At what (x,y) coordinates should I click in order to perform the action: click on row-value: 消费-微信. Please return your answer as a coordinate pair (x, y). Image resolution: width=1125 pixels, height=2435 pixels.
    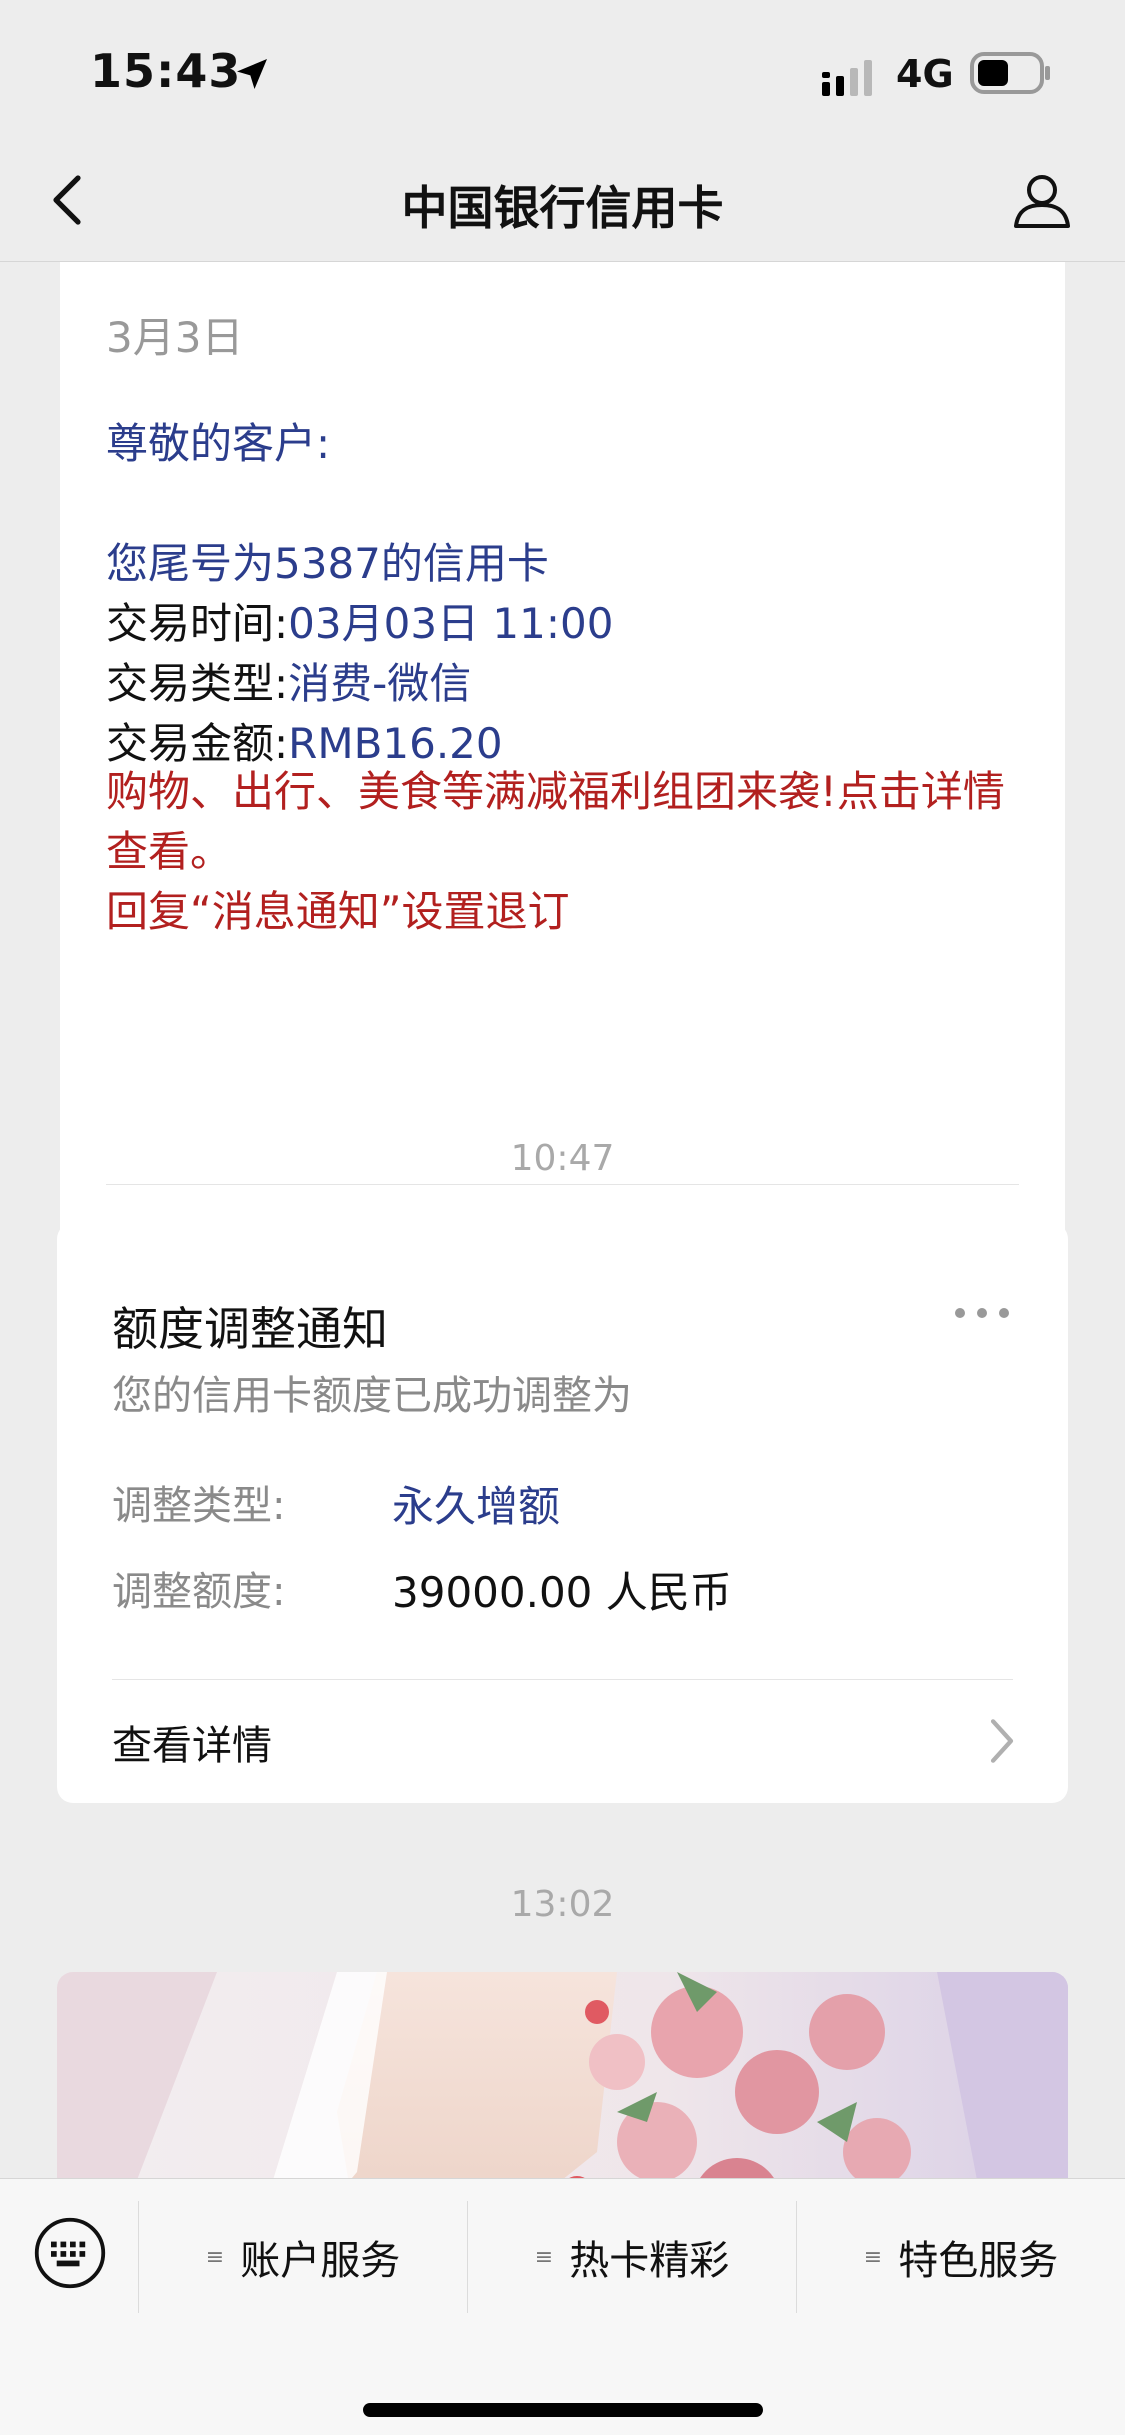
    Looking at the image, I should click on (380, 683).